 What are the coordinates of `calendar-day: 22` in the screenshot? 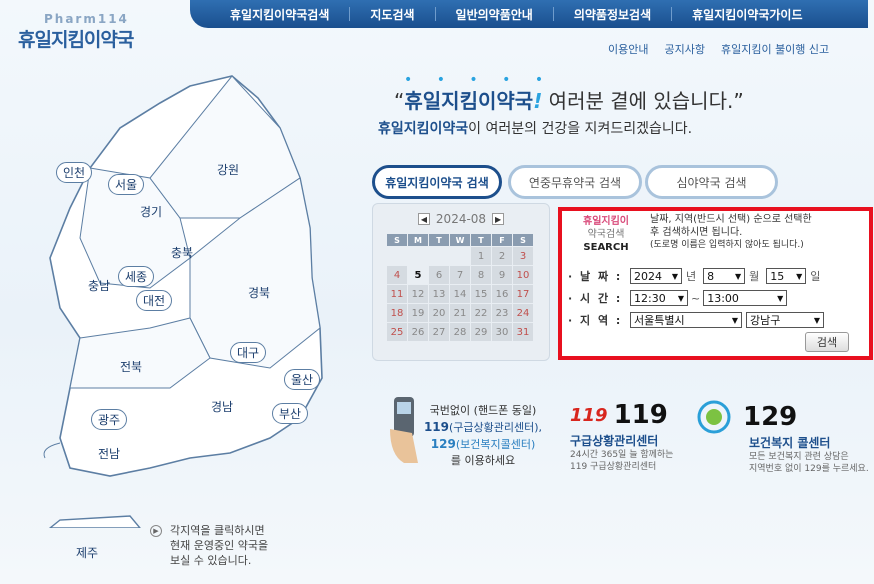 It's located at (481, 313).